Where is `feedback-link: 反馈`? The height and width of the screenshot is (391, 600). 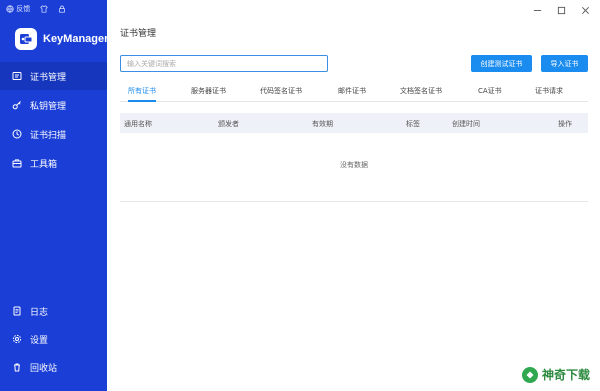
feedback-link: 反馈 is located at coordinates (18, 9).